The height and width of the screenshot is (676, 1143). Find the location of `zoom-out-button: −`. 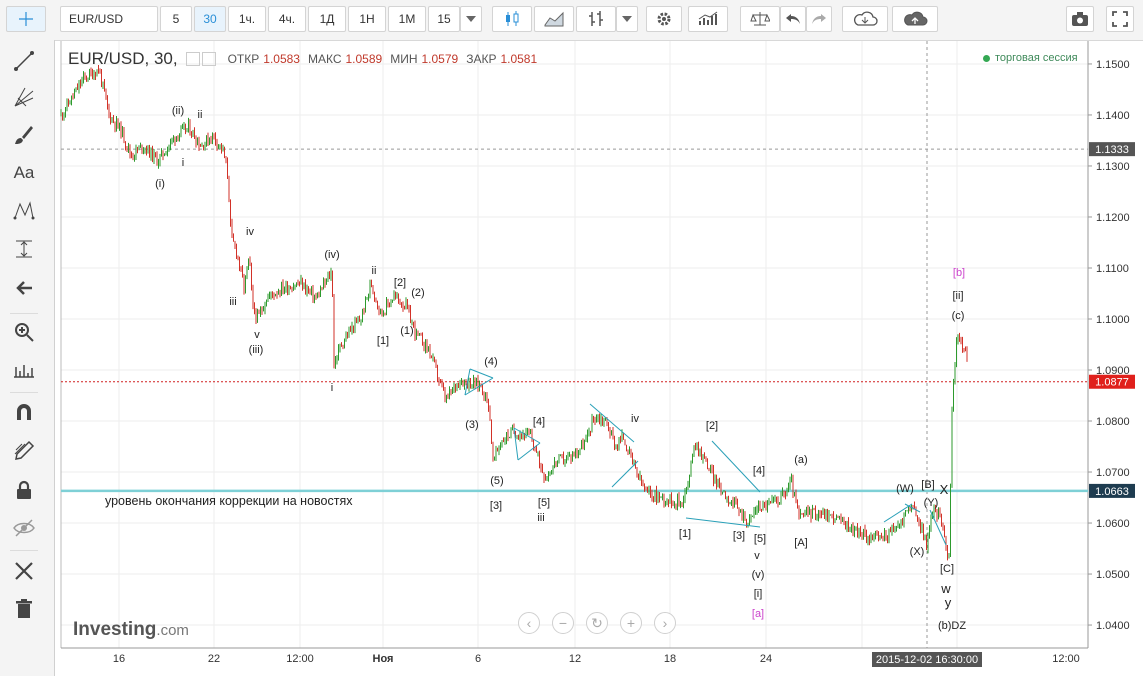

zoom-out-button: − is located at coordinates (563, 623).